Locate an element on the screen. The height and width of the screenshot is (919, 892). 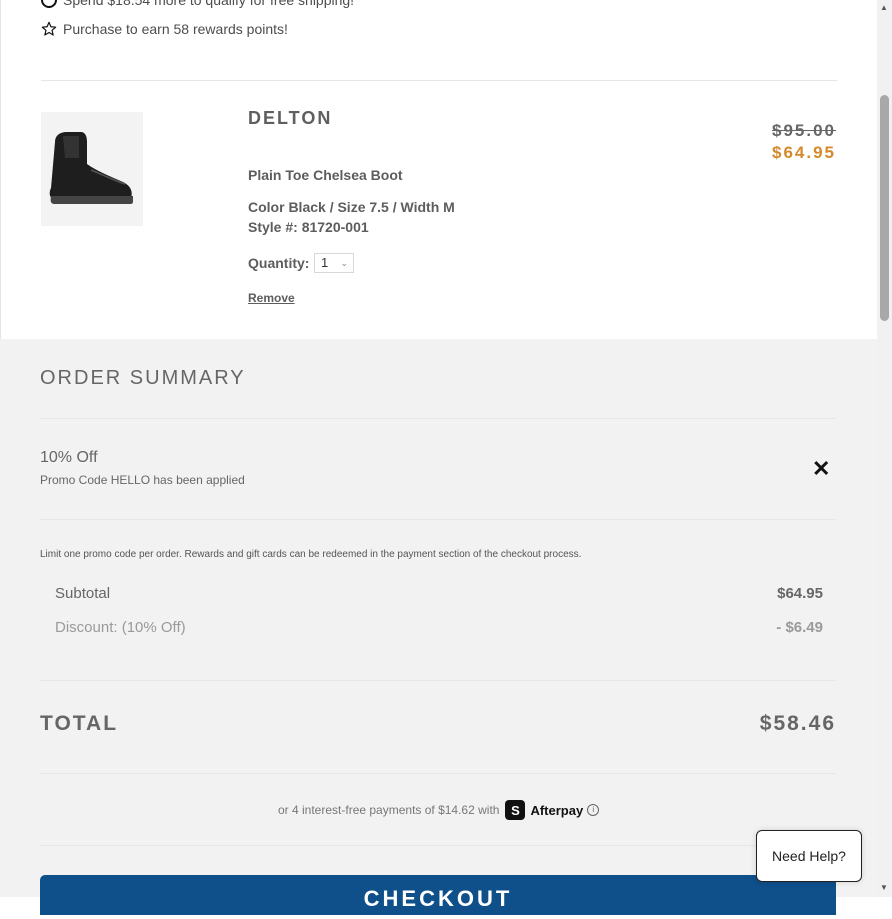
quantity-value: 1 is located at coordinates (325, 262).